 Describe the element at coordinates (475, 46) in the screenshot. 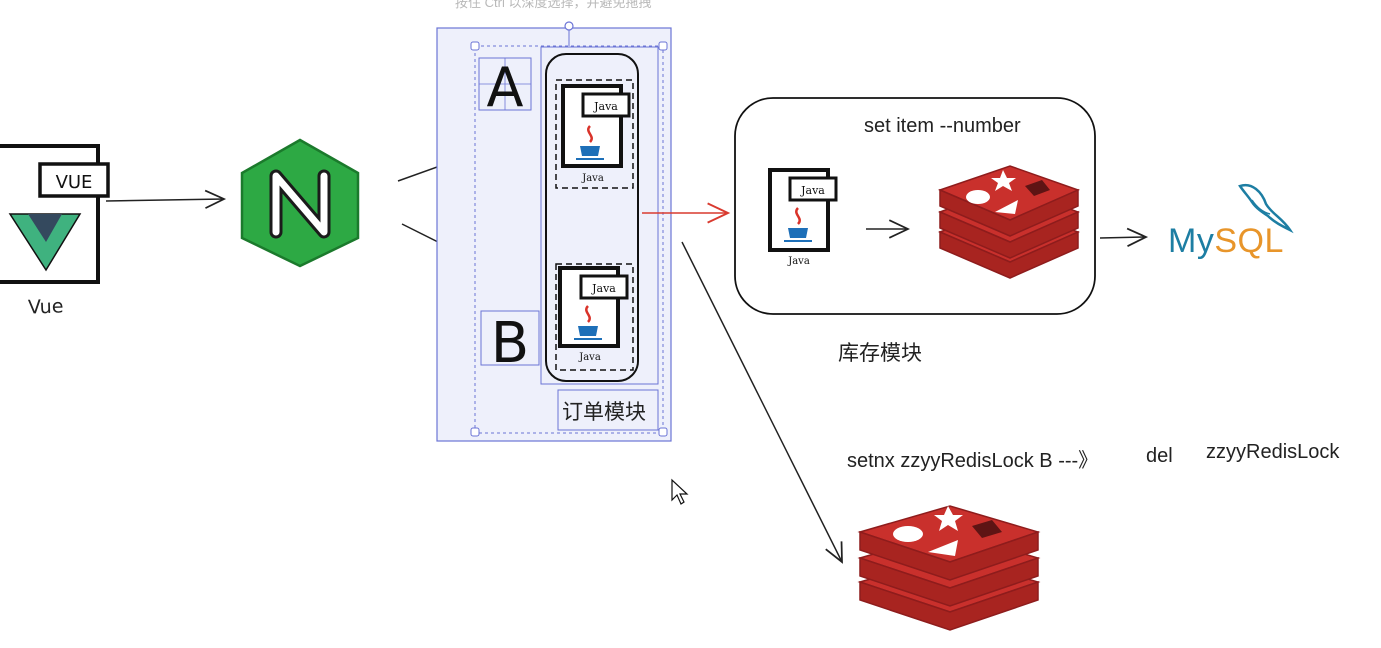

I see `resize-handle-tl` at that location.